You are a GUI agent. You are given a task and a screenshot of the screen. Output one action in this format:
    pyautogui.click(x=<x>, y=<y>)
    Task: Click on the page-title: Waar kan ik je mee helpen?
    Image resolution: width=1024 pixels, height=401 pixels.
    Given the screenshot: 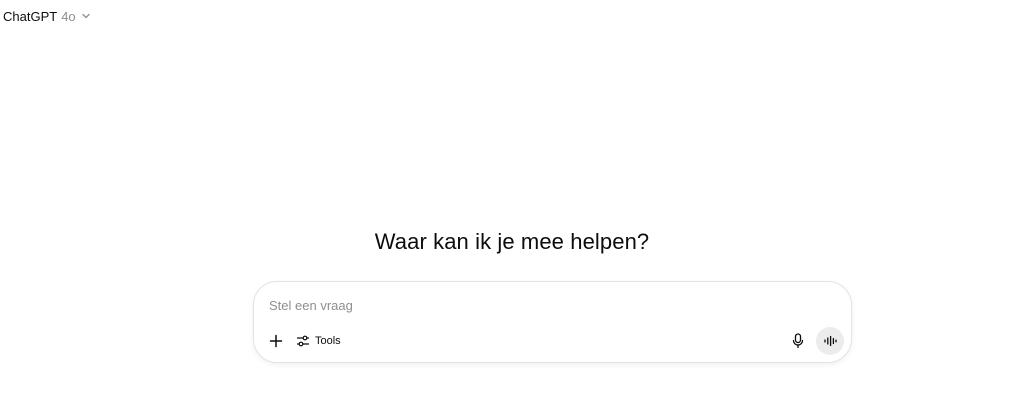 What is the action you would take?
    pyautogui.click(x=512, y=241)
    